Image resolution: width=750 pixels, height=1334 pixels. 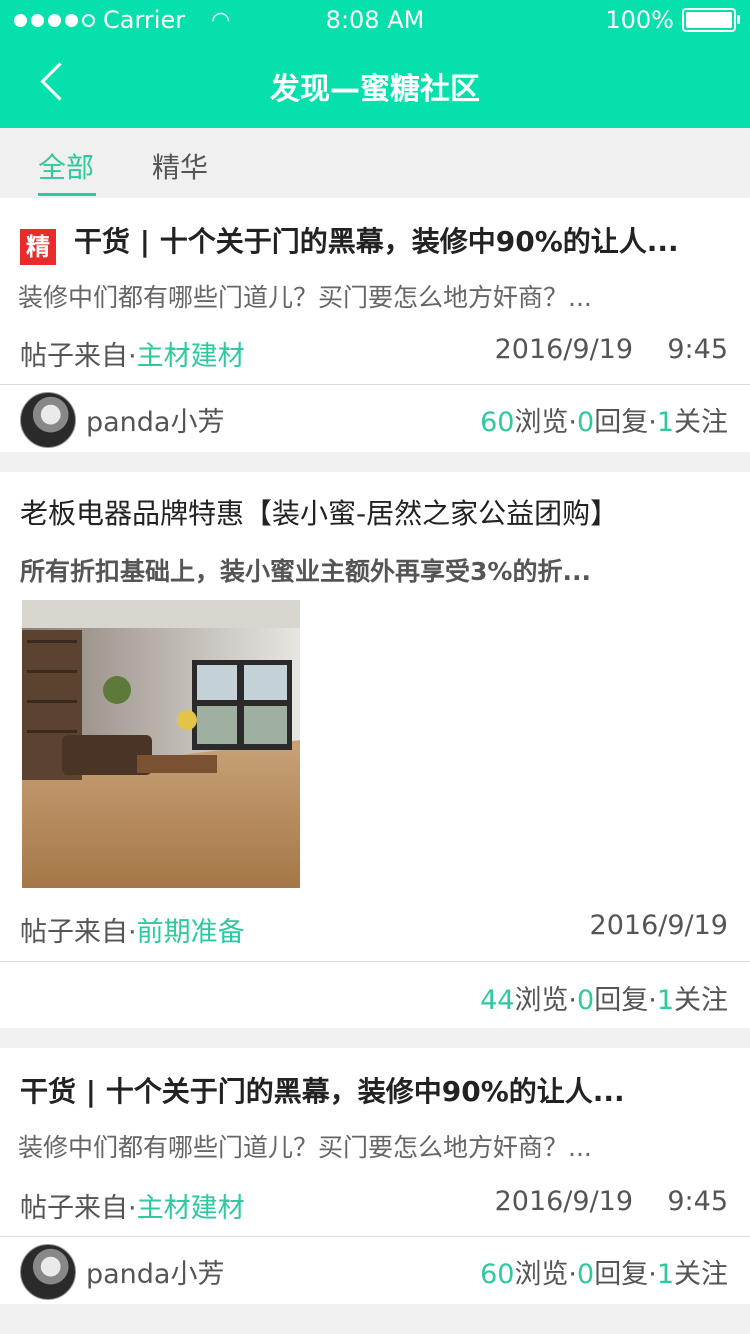 I want to click on post-date: 2016/9/19, so click(x=658, y=925).